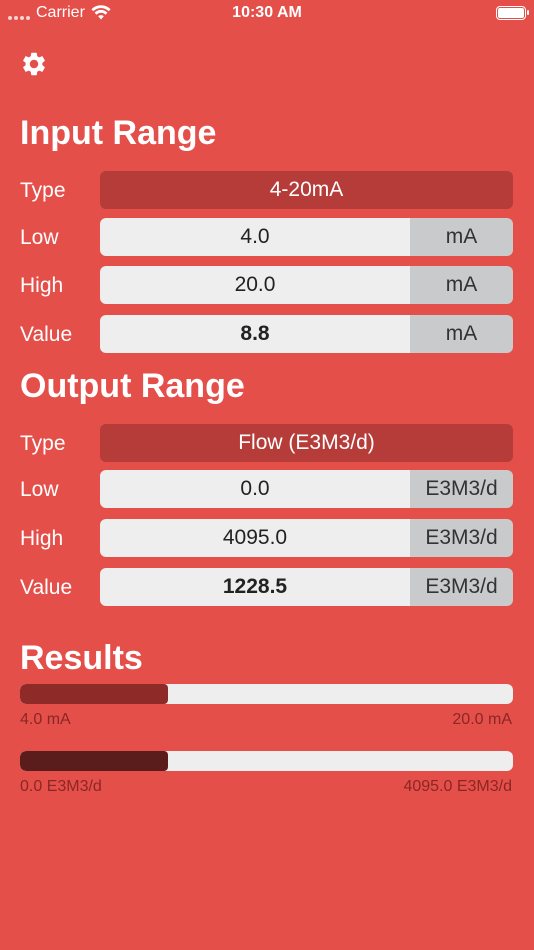  Describe the element at coordinates (42, 285) in the screenshot. I see `input-high-label: High` at that location.